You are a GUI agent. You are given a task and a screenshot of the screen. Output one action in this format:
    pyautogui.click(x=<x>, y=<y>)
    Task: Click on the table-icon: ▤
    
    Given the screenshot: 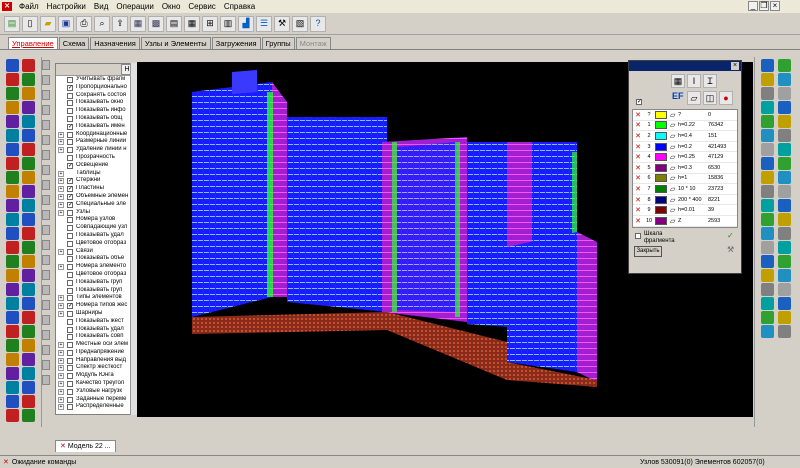 What is the action you would take?
    pyautogui.click(x=174, y=23)
    